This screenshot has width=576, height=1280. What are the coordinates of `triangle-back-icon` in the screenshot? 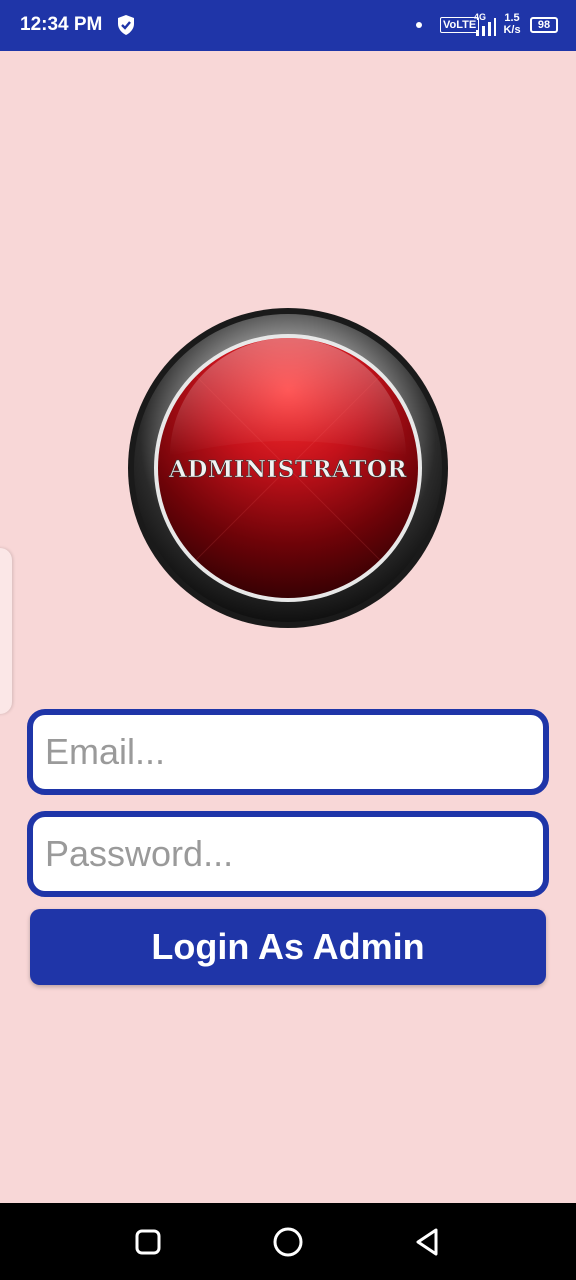 It's located at (427, 1242).